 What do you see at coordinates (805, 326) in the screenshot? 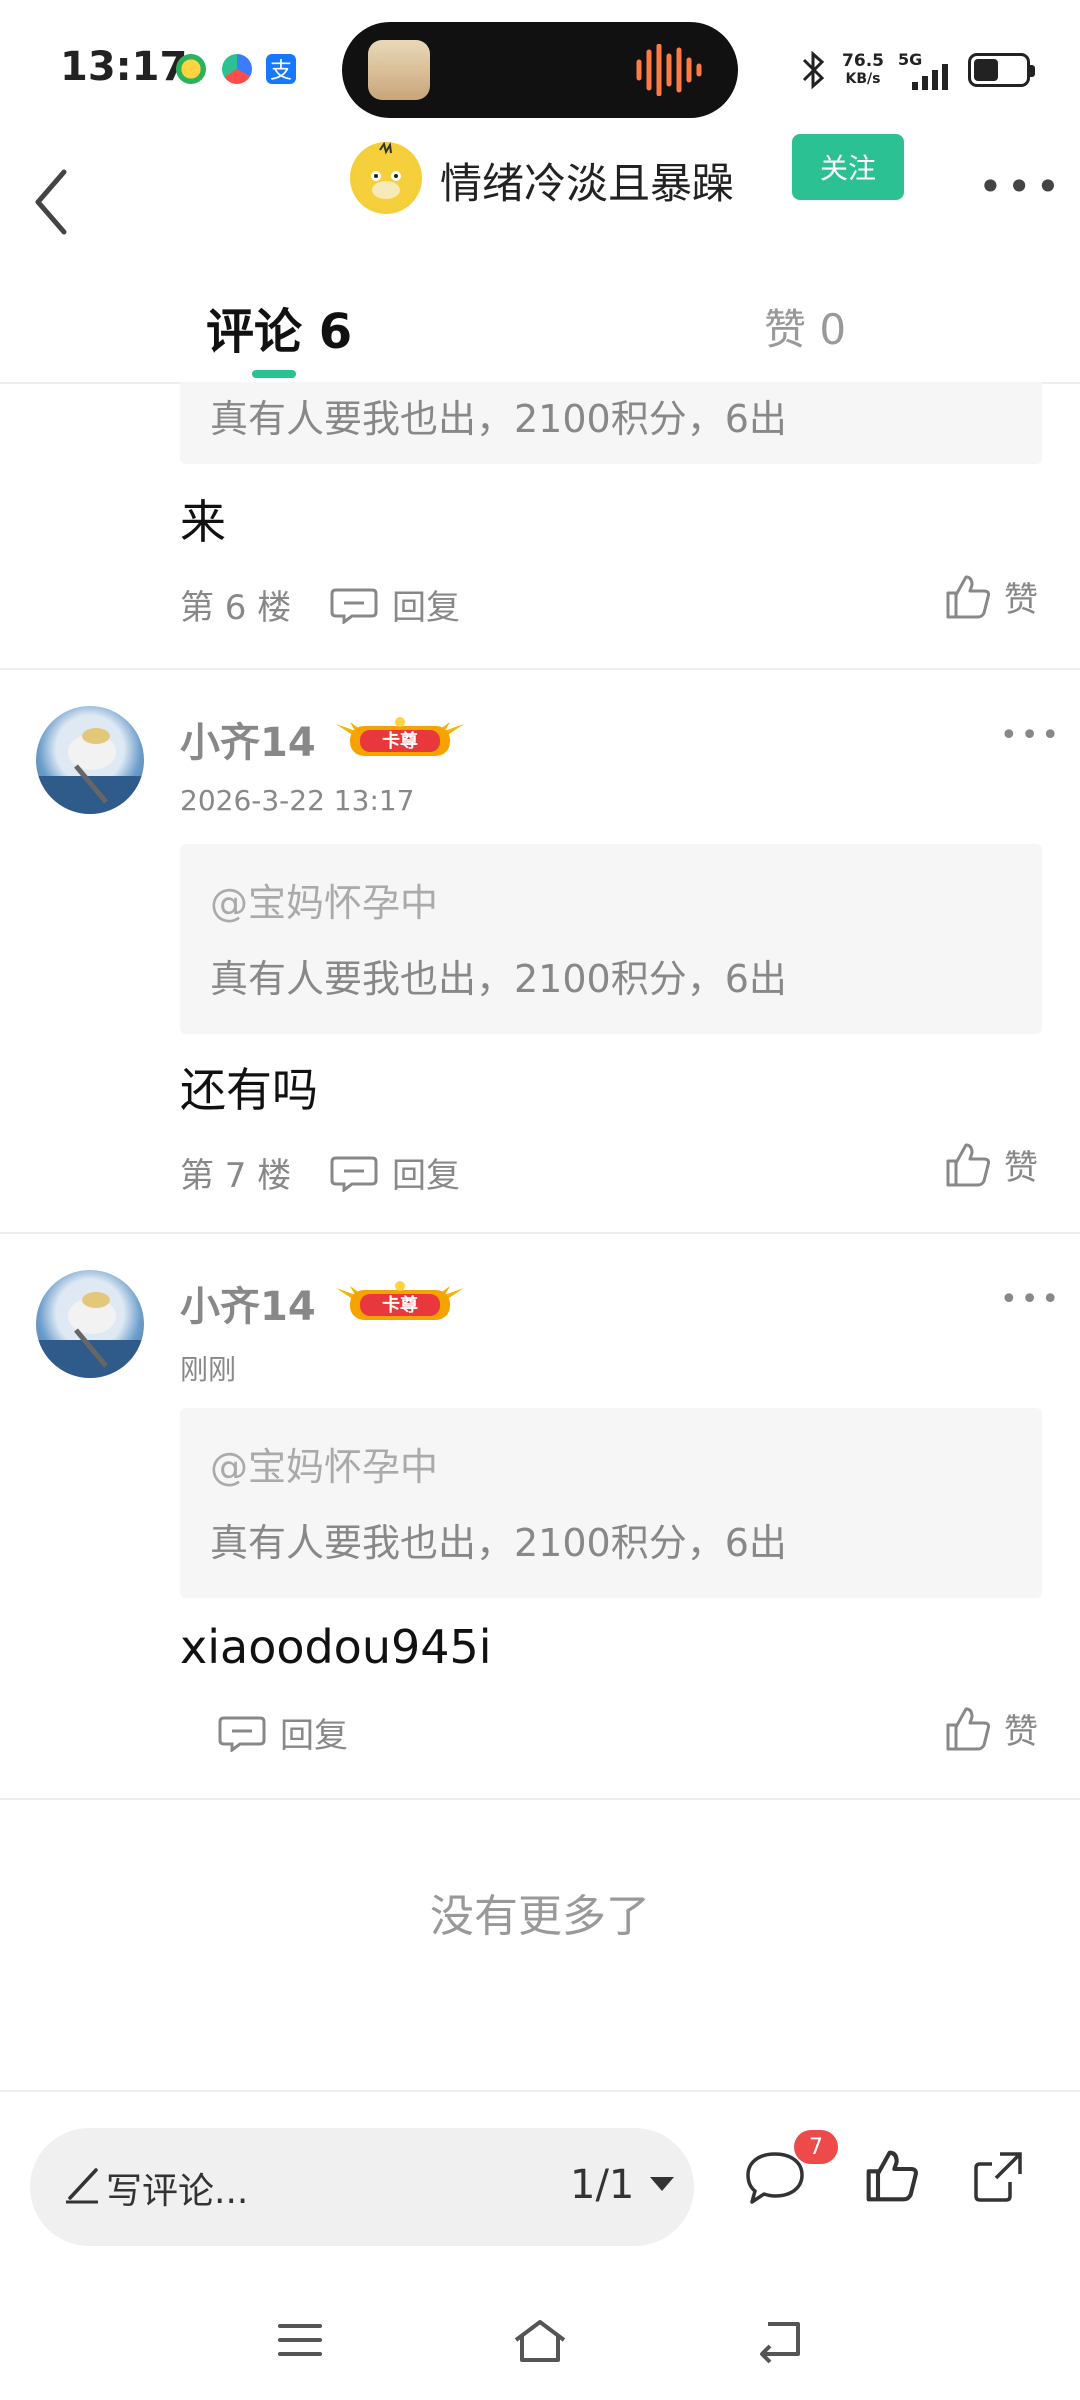
I see `tab-likes: 赞 0` at bounding box center [805, 326].